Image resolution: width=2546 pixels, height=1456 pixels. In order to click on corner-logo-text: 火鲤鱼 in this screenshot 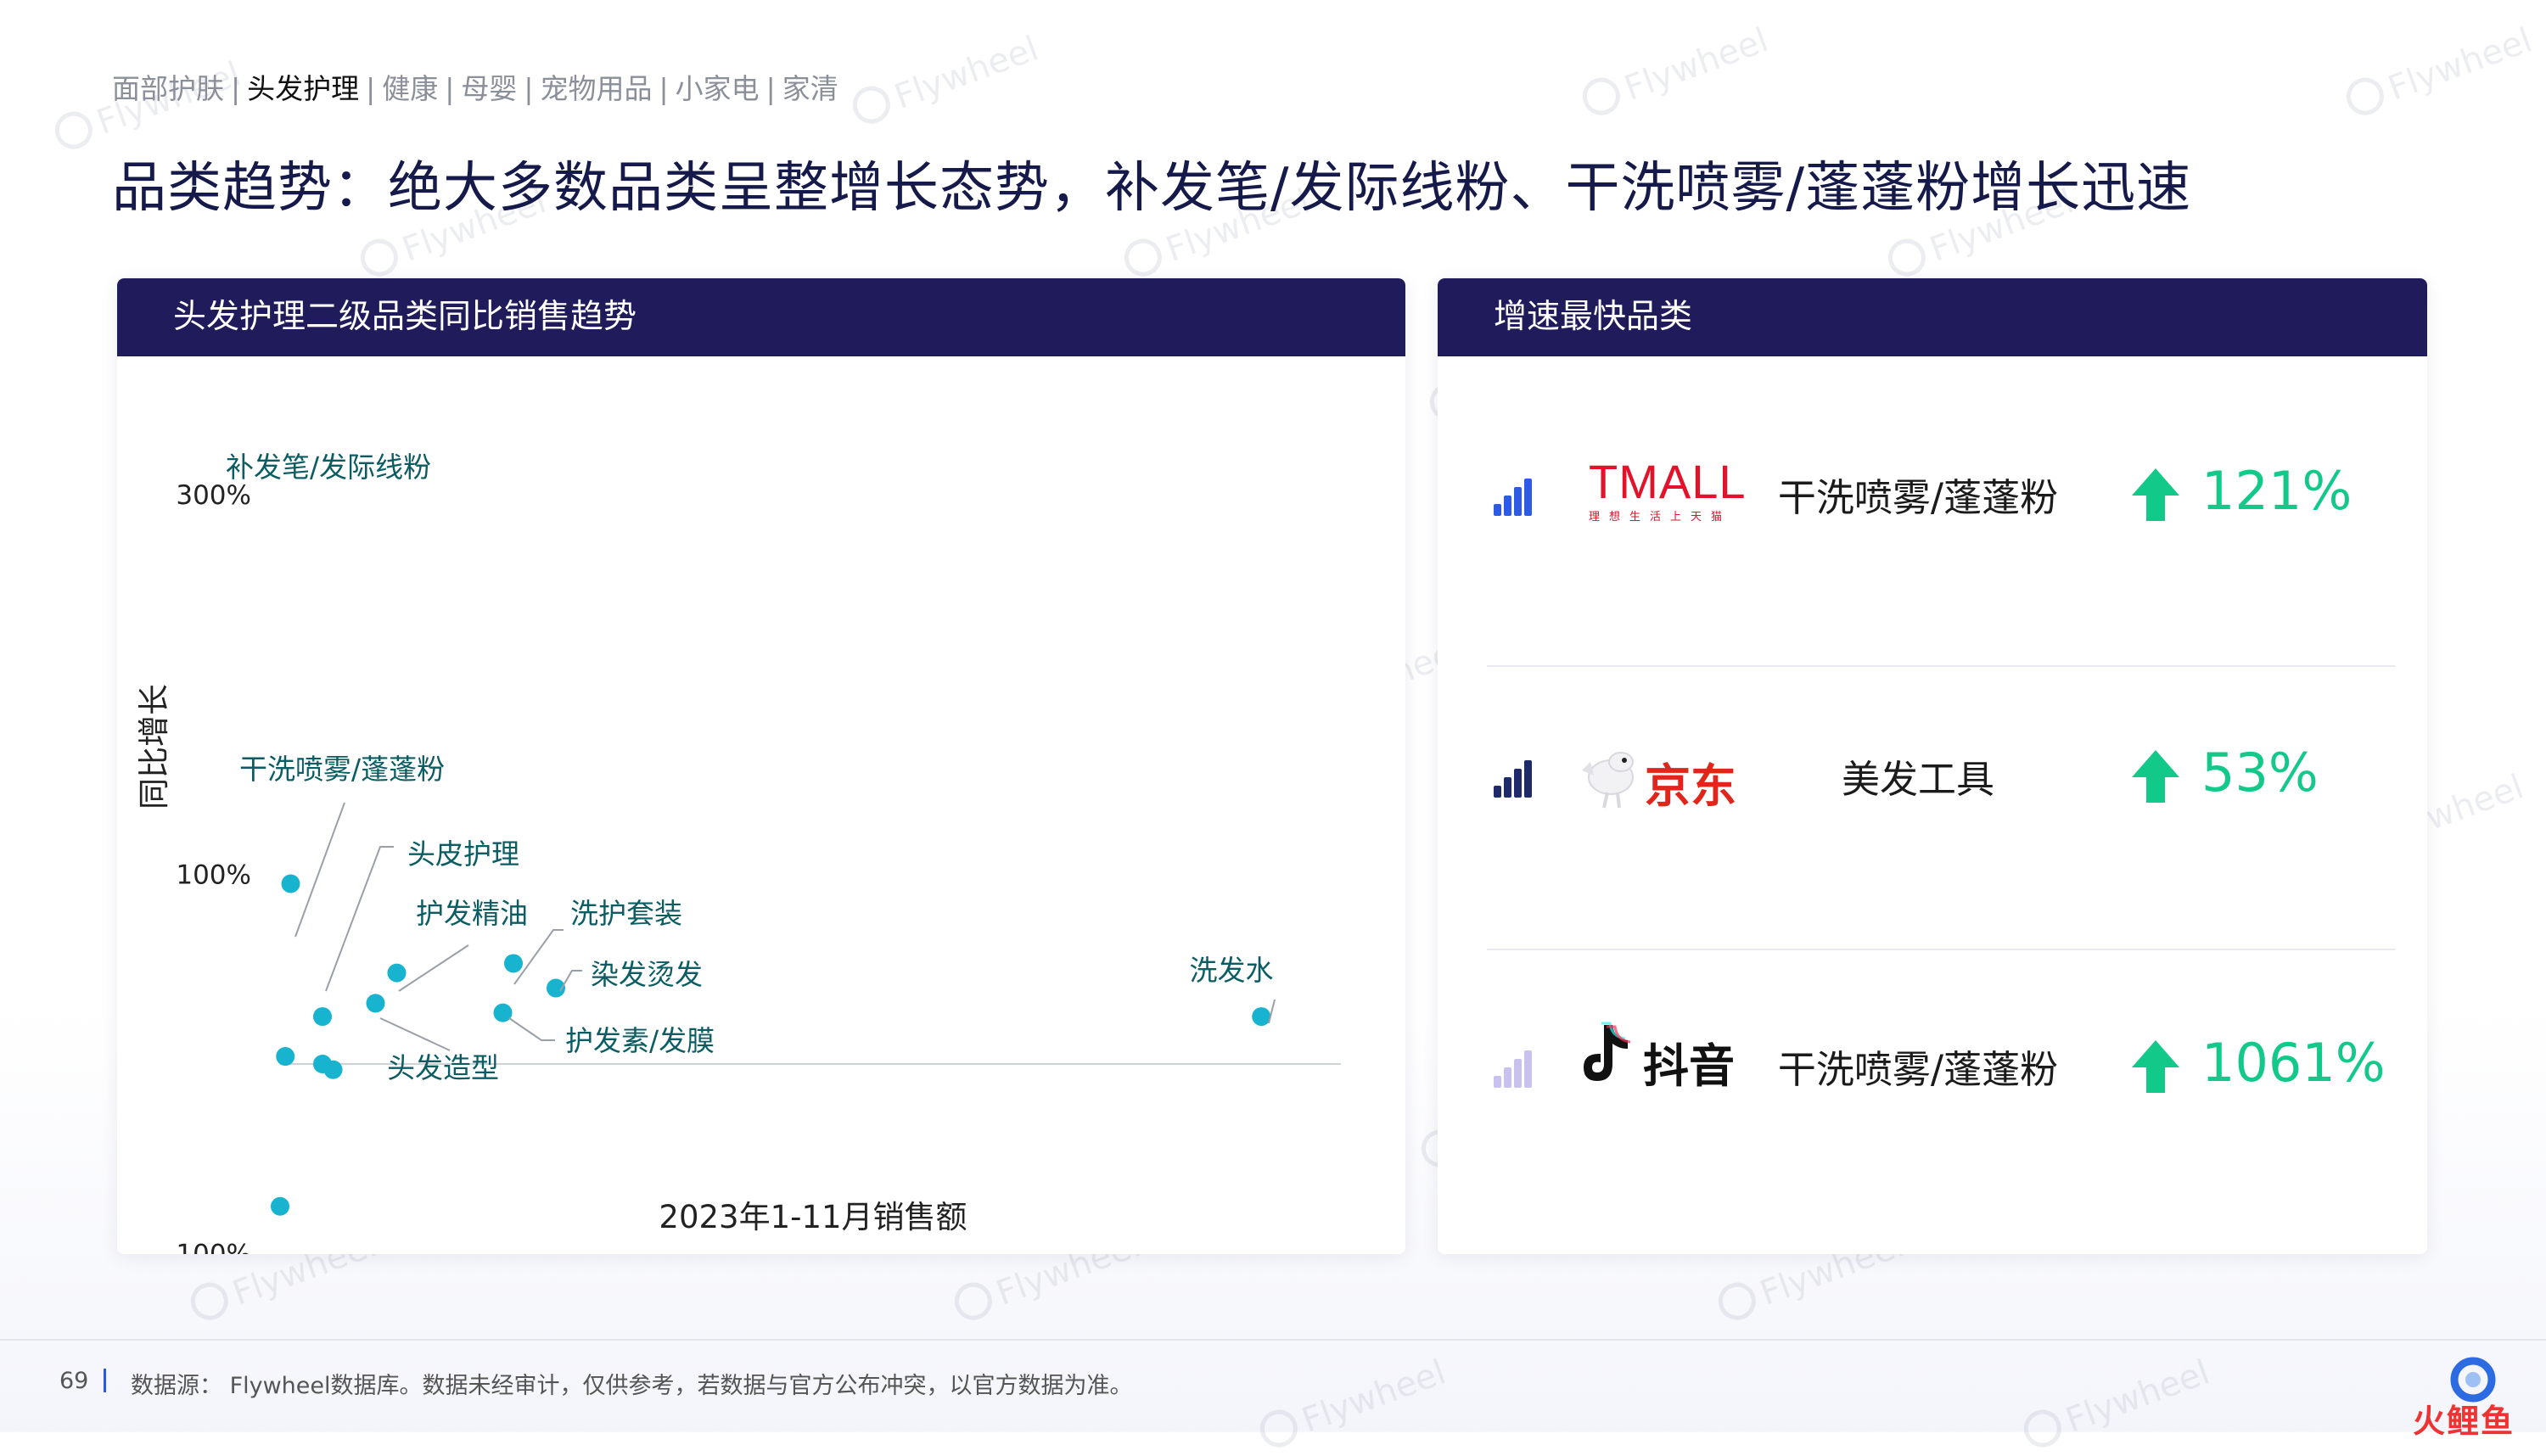, I will do `click(2463, 1421)`.